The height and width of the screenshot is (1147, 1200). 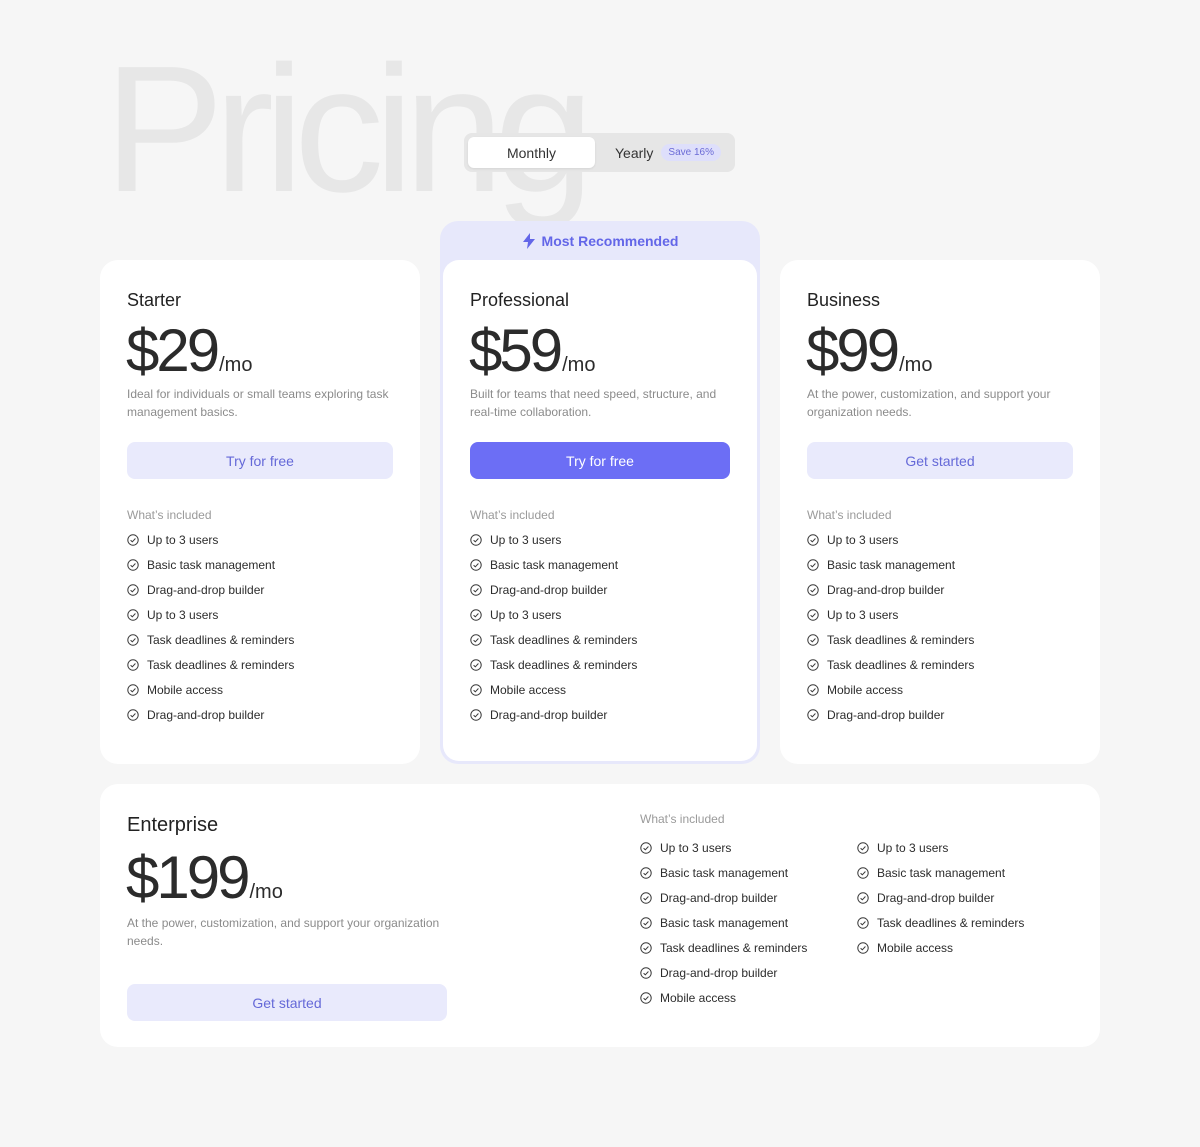 I want to click on badge-label: Most Recommended, so click(x=610, y=241).